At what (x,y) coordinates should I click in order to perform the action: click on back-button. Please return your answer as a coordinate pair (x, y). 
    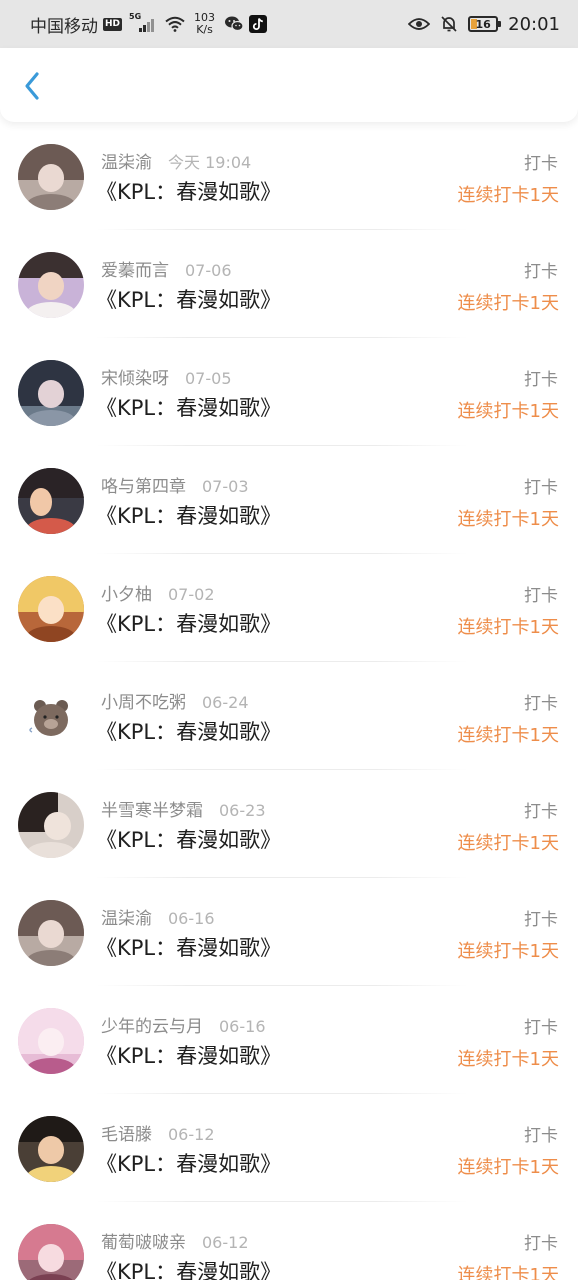
    Looking at the image, I should click on (32, 86).